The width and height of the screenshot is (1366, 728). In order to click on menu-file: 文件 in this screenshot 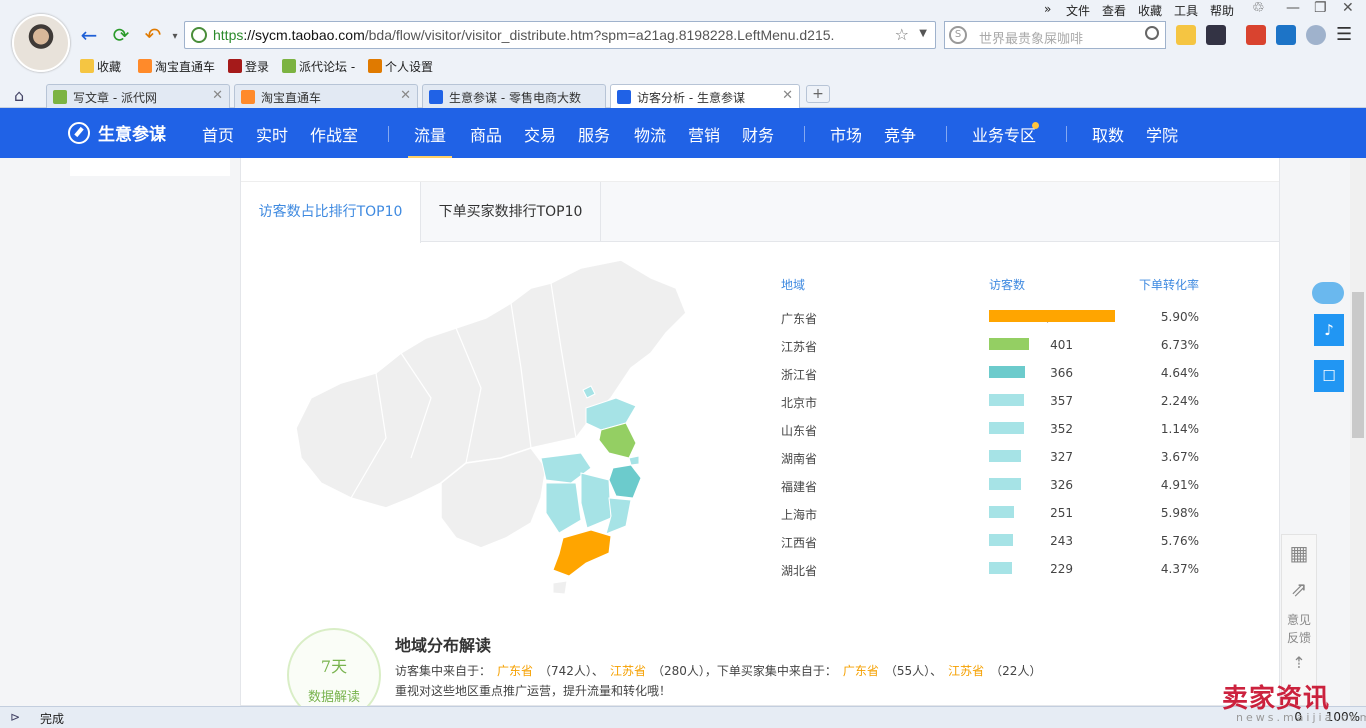, I will do `click(1078, 10)`.